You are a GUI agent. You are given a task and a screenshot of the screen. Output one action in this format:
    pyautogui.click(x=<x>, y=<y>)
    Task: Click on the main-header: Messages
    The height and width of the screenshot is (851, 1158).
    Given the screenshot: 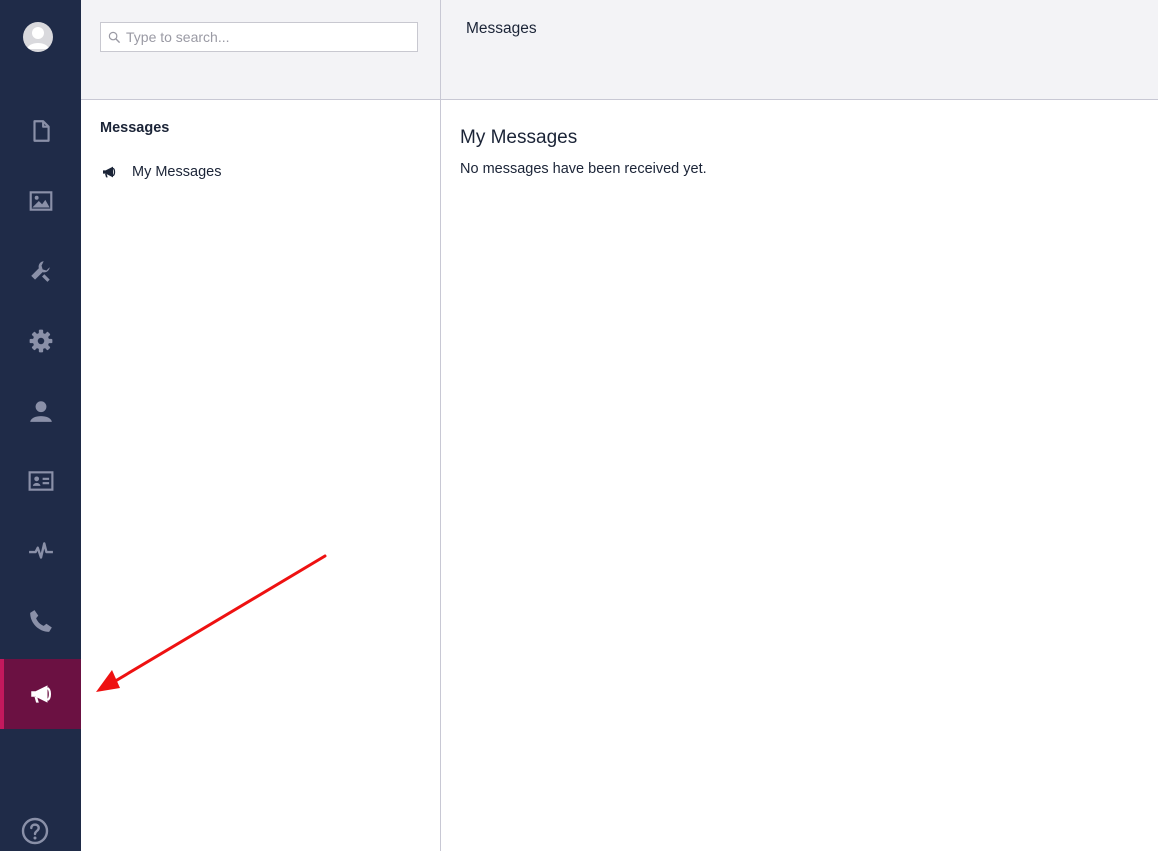 What is the action you would take?
    pyautogui.click(x=799, y=50)
    